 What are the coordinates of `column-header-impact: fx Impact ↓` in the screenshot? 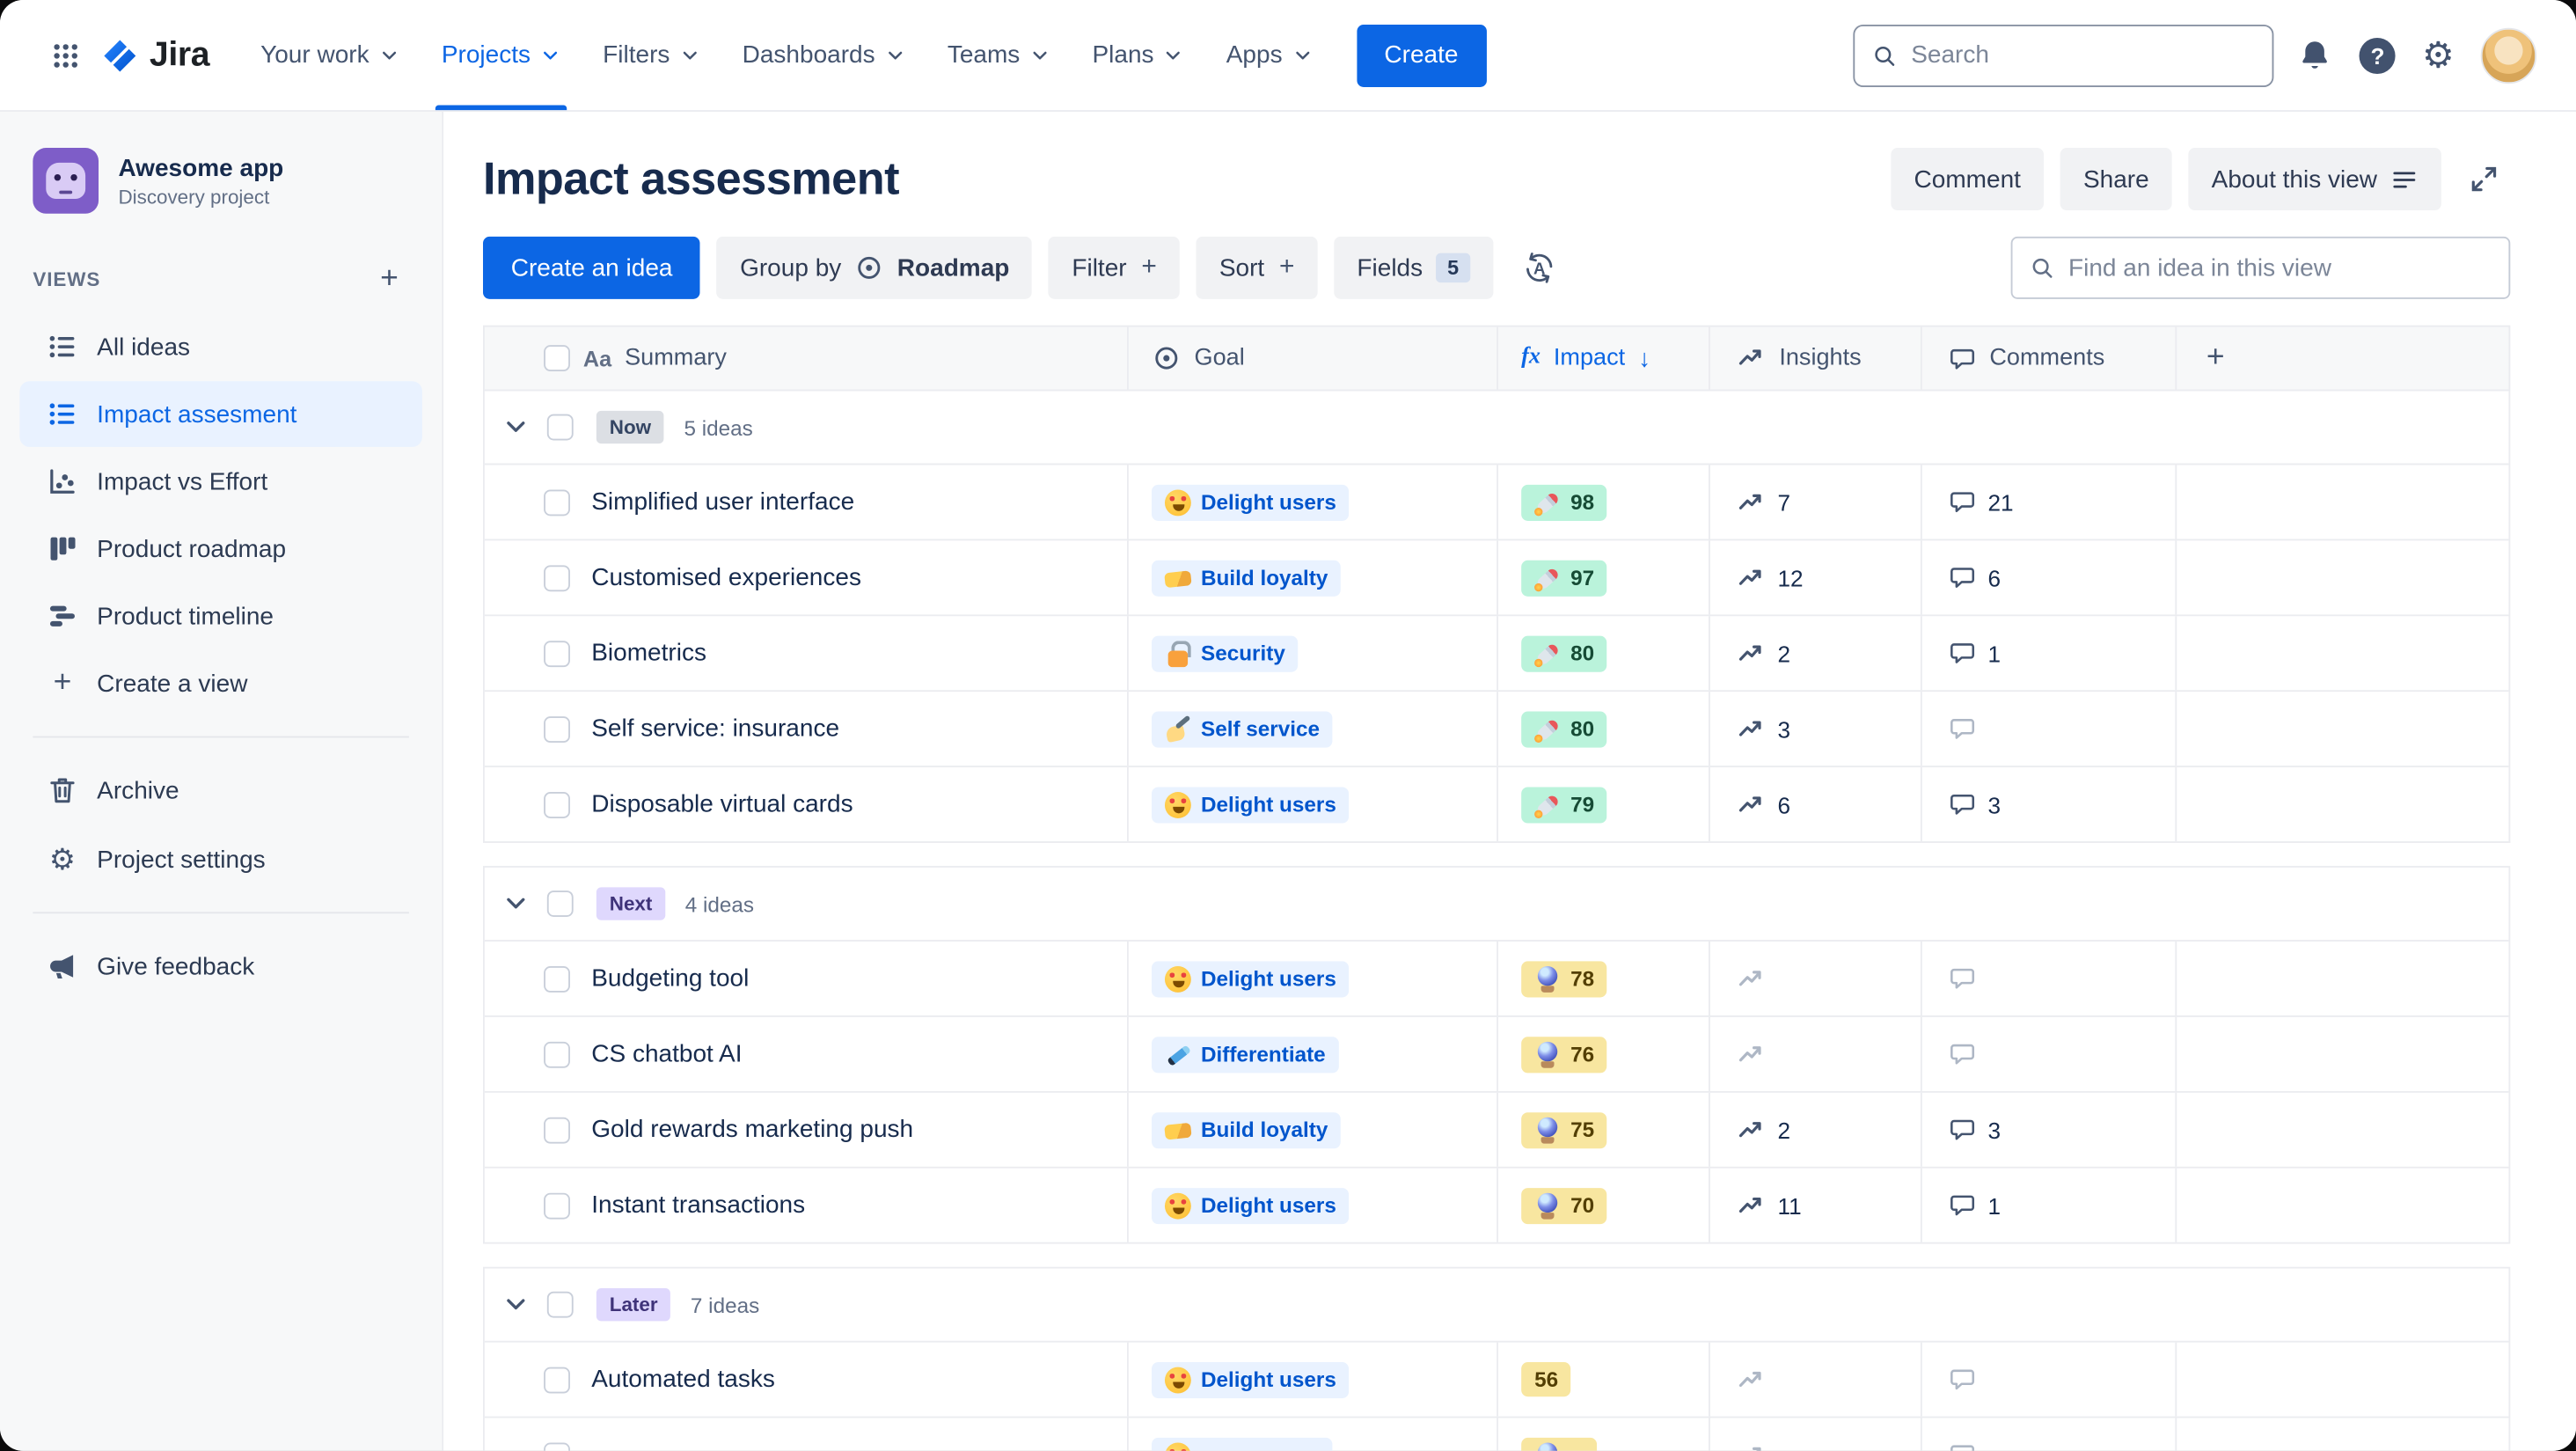 It's located at (1604, 358).